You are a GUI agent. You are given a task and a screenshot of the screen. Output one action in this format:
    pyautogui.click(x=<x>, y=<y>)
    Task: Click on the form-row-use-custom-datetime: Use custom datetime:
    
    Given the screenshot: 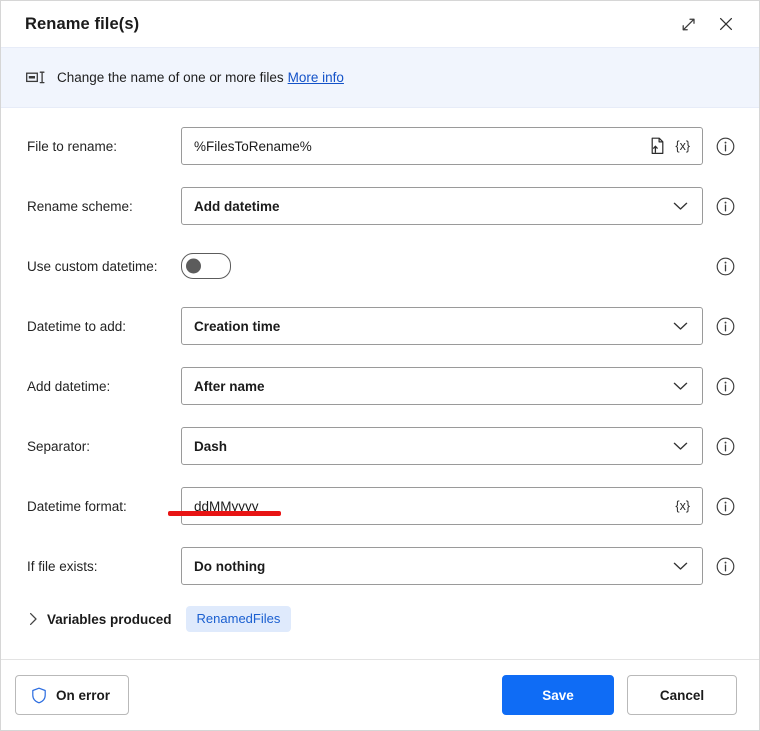 What is the action you would take?
    pyautogui.click(x=380, y=266)
    